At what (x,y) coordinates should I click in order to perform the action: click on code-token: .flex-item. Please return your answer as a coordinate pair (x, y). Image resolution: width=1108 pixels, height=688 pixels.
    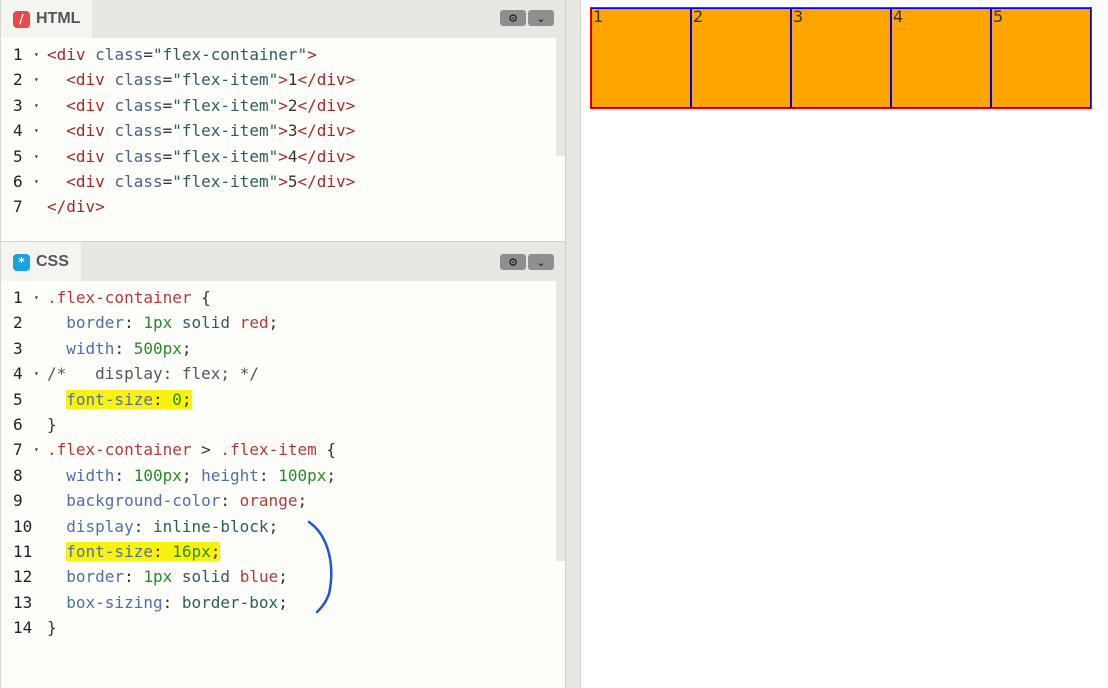
    Looking at the image, I should click on (268, 450).